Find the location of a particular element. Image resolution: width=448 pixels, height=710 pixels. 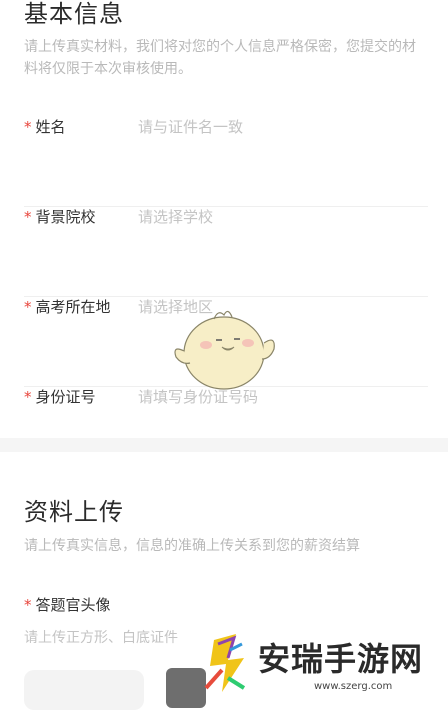

name-label: * 姓名 is located at coordinates (45, 126).